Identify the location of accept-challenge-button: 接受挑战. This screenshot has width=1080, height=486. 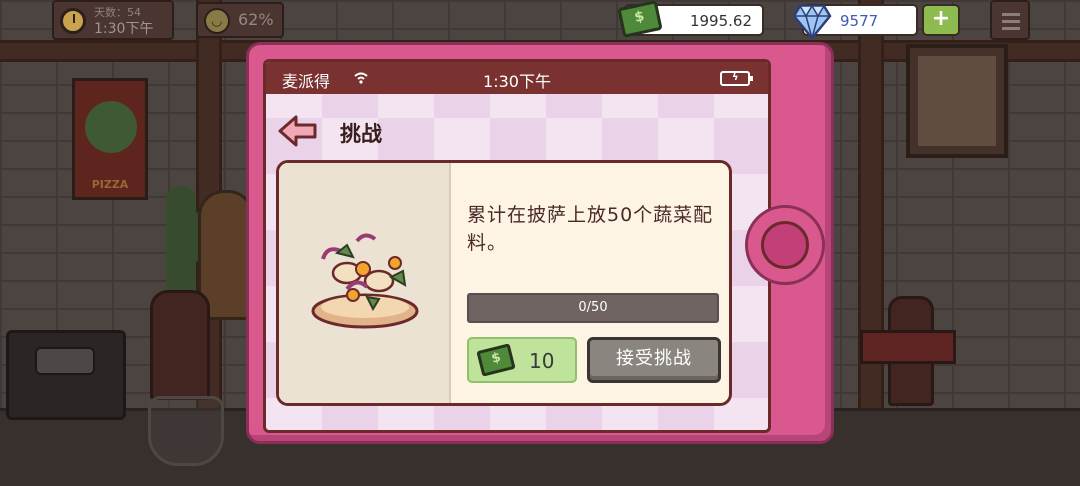
(654, 360).